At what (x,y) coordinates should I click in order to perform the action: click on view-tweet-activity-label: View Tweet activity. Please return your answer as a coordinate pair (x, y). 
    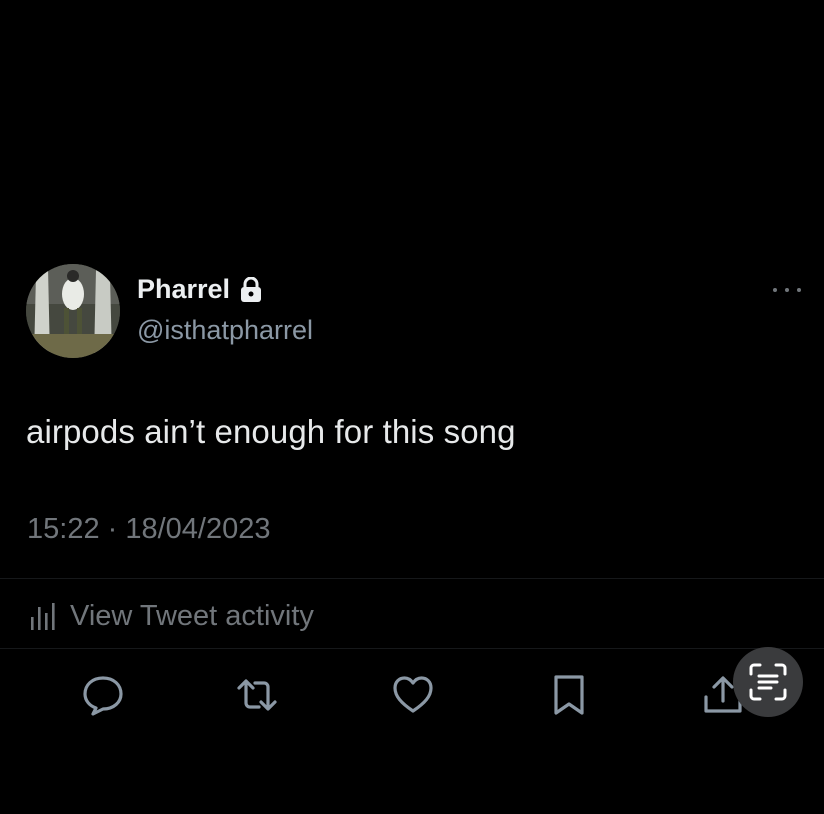
    Looking at the image, I should click on (192, 616).